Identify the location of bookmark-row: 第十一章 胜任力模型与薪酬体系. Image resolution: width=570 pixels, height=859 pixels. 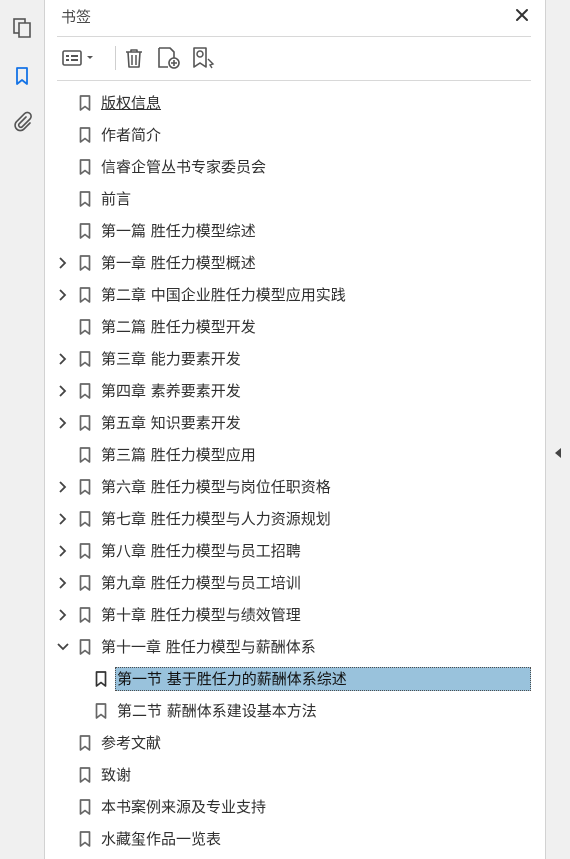
(295, 647).